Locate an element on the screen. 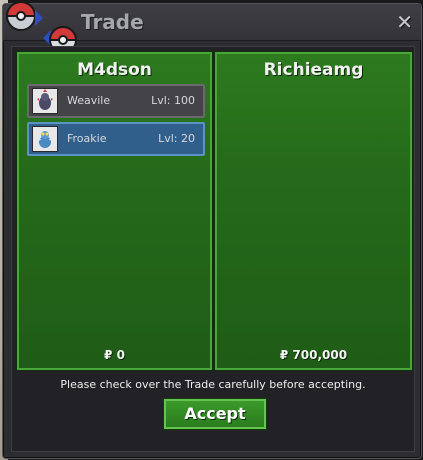  right-money: ₽ 700,000 is located at coordinates (313, 355).